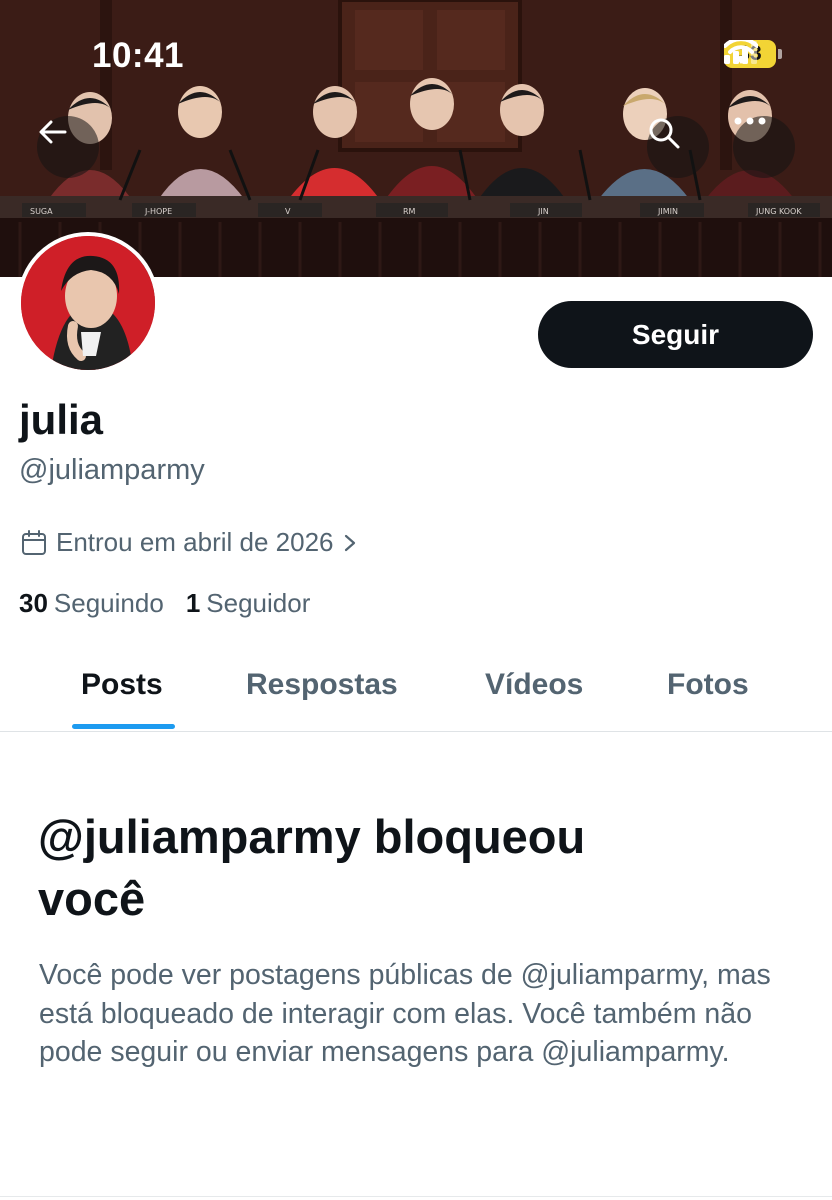 The width and height of the screenshot is (832, 1200). Describe the element at coordinates (418, 868) in the screenshot. I see `blocked-title: @juliamparmy bloqueou você` at that location.